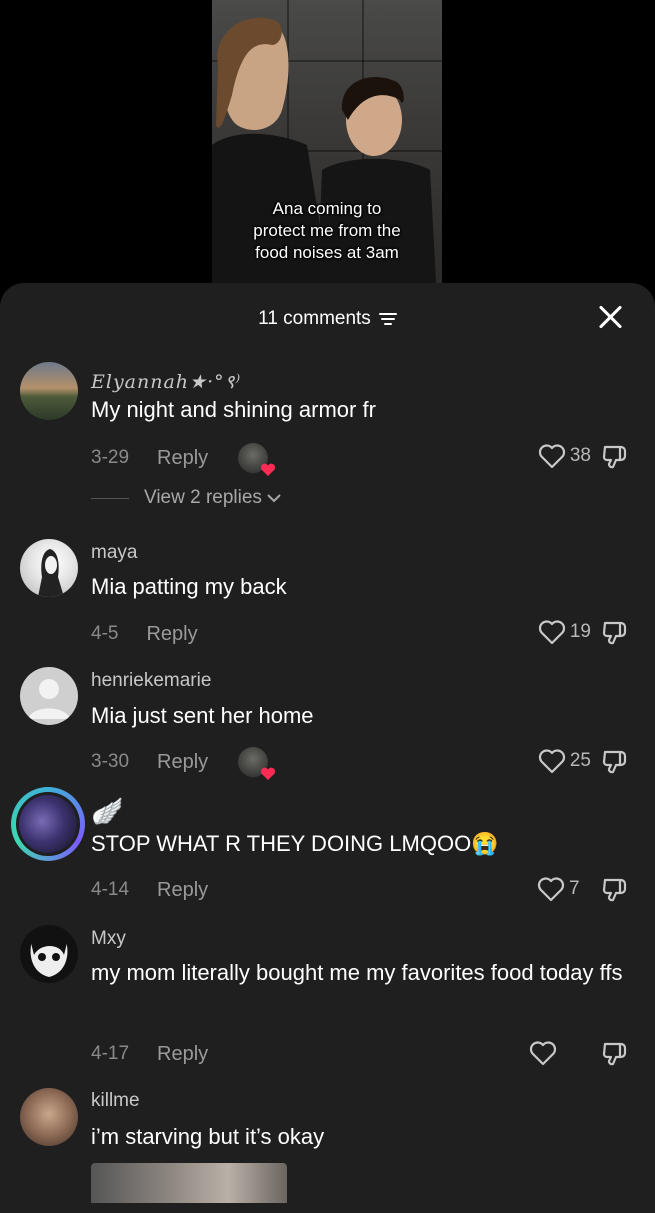  I want to click on view-replies-button: View 2 replies, so click(186, 498).